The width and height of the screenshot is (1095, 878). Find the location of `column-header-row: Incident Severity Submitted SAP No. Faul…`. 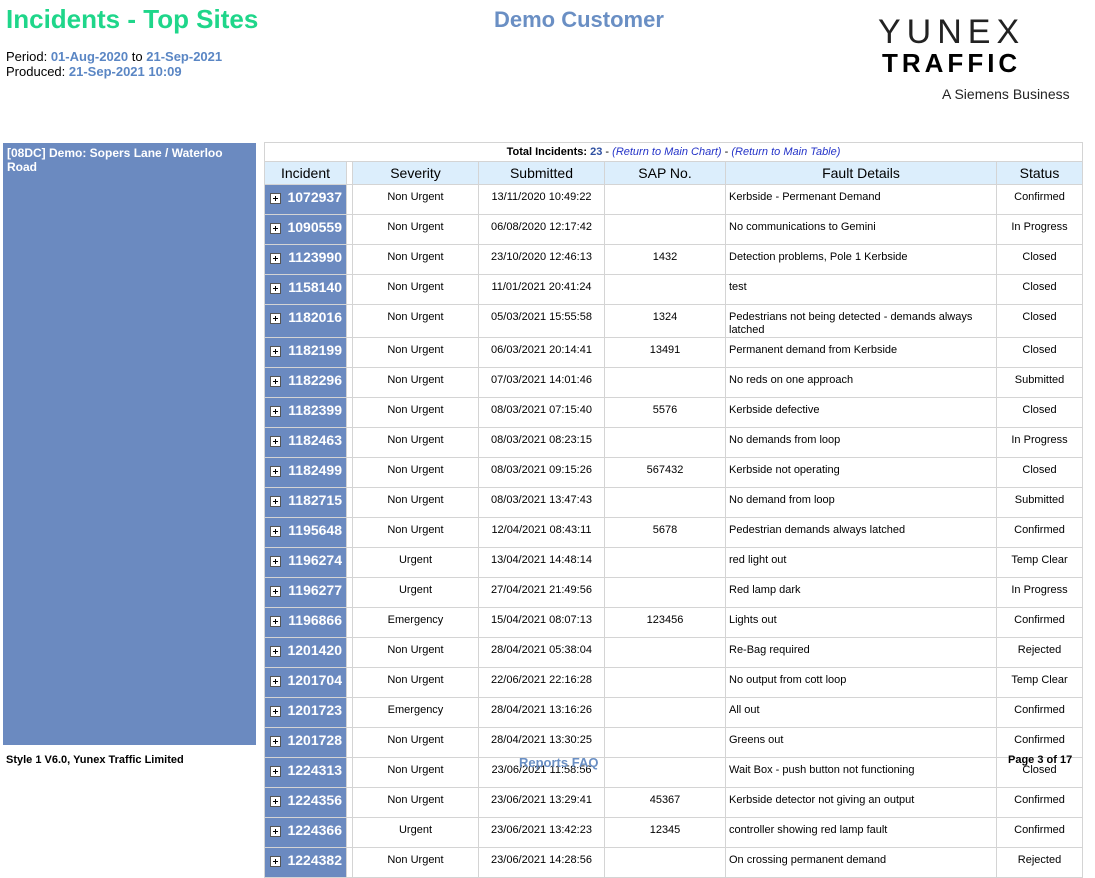

column-header-row: Incident Severity Submitted SAP No. Faul… is located at coordinates (674, 173).